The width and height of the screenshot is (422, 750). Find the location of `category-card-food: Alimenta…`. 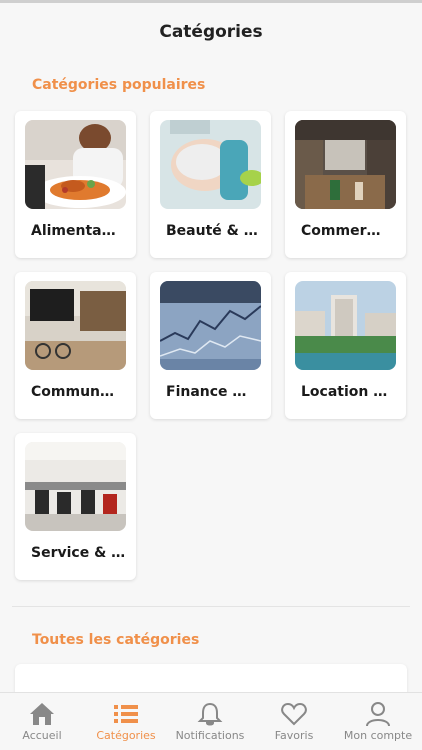

category-card-food: Alimenta… is located at coordinates (75, 184).